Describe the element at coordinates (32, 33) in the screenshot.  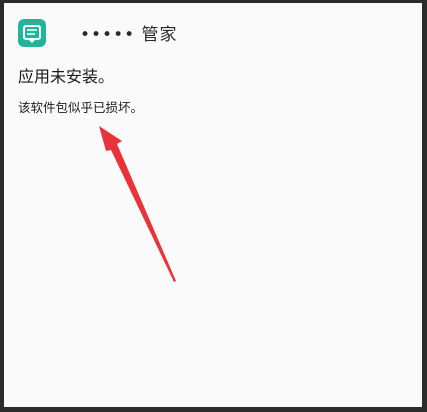
I see `app-store-icon` at that location.